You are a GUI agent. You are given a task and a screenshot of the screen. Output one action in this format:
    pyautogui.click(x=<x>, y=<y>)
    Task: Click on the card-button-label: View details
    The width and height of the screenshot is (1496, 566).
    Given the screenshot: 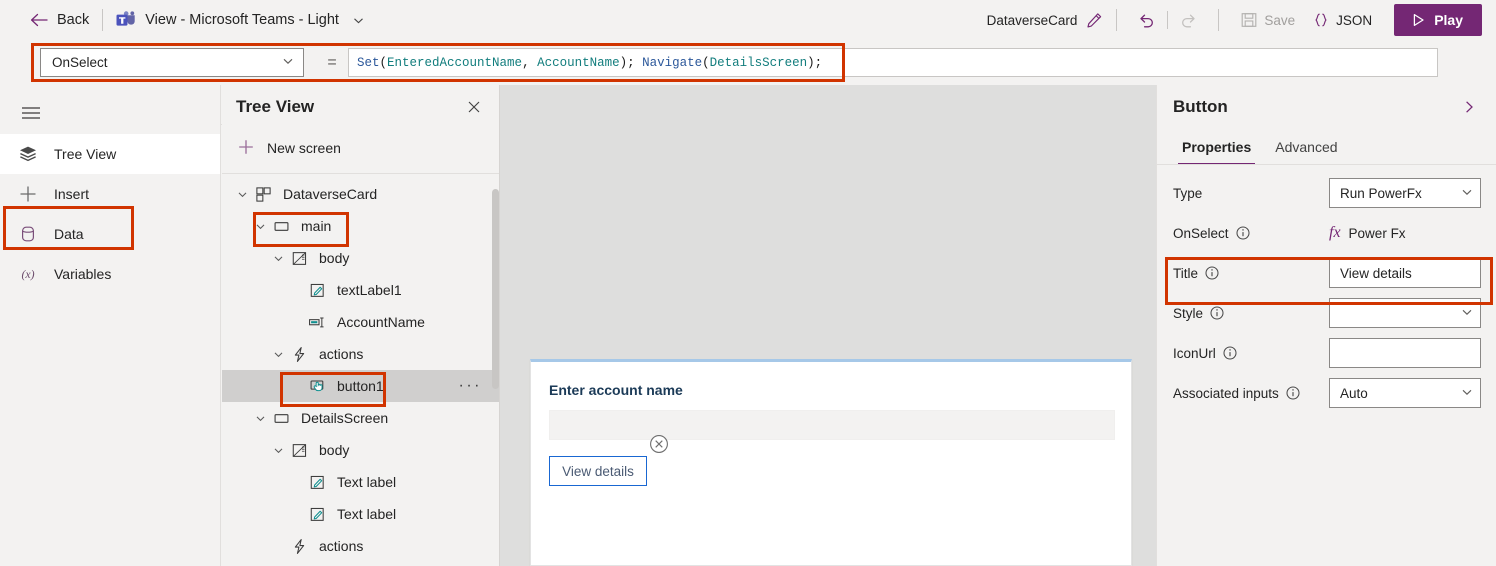 What is the action you would take?
    pyautogui.click(x=598, y=471)
    